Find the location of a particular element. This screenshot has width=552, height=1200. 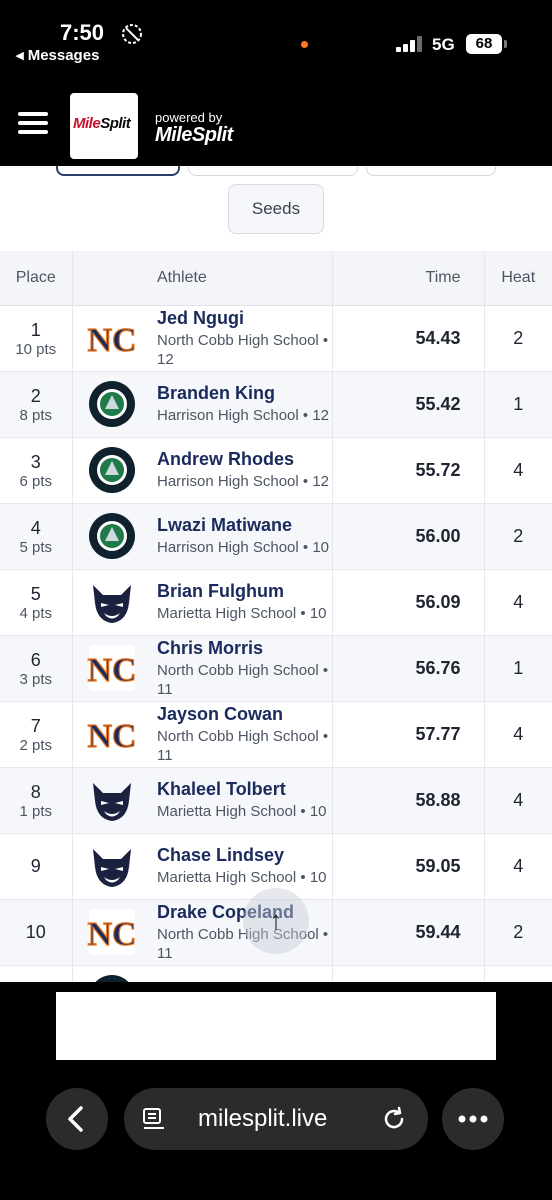

tab-third is located at coordinates (431, 171).